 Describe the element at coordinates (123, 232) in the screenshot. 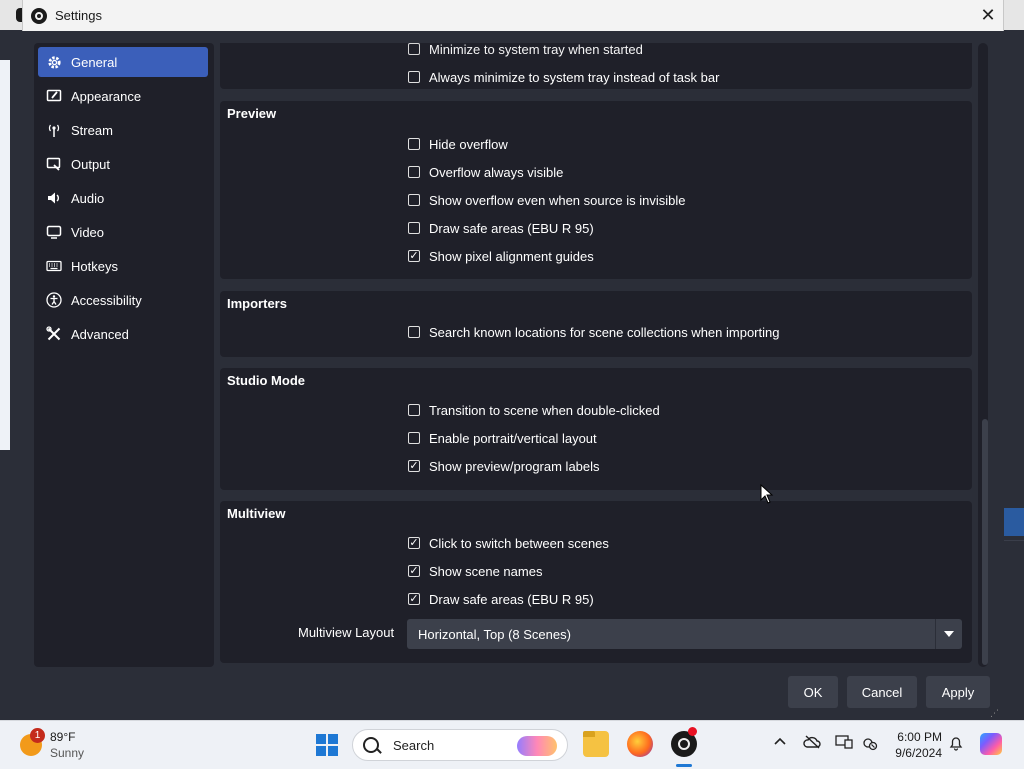

I see `sidebar-item-video: Video` at that location.